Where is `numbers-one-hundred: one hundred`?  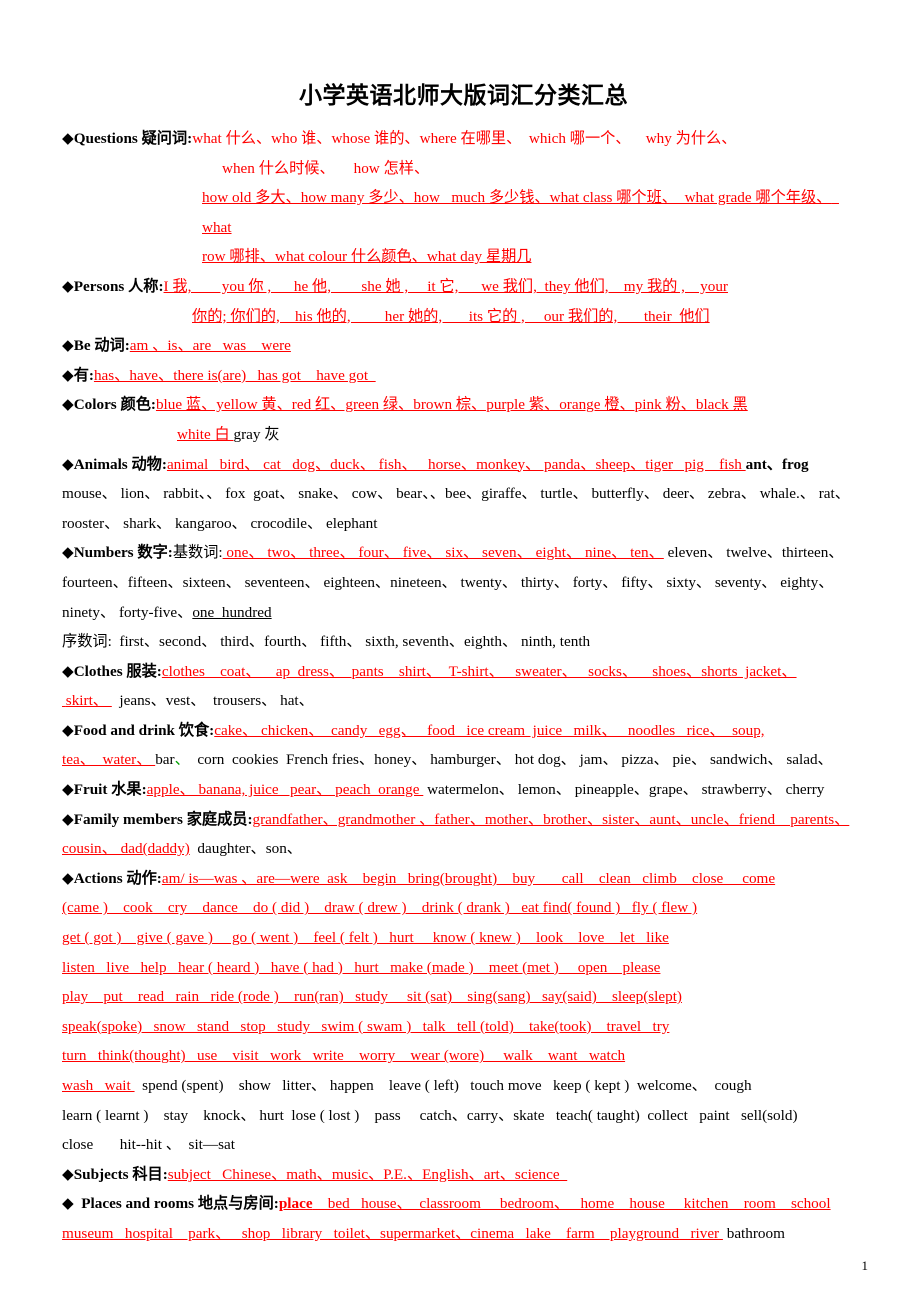 numbers-one-hundred: one hundred is located at coordinates (232, 612).